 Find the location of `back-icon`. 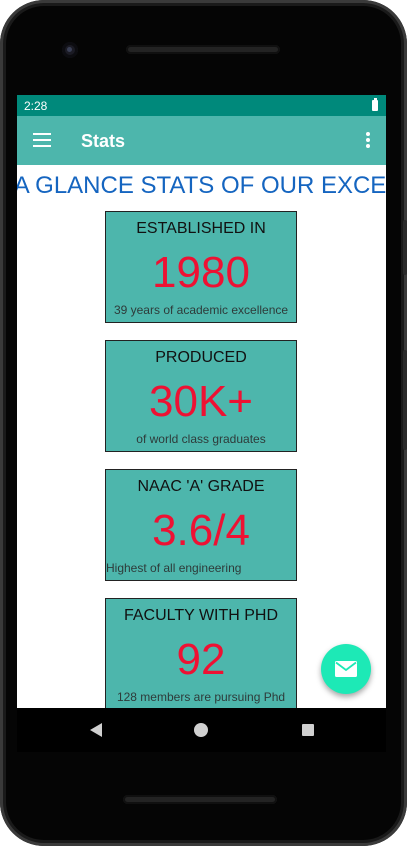

back-icon is located at coordinates (96, 730).